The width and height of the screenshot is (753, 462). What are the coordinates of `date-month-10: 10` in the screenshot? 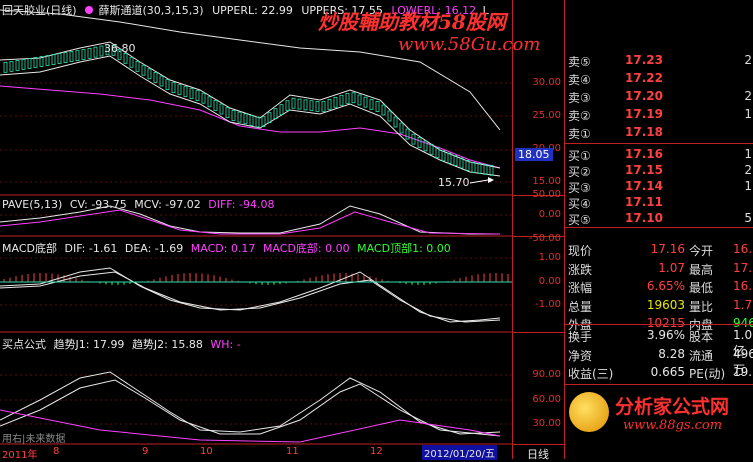 It's located at (206, 451).